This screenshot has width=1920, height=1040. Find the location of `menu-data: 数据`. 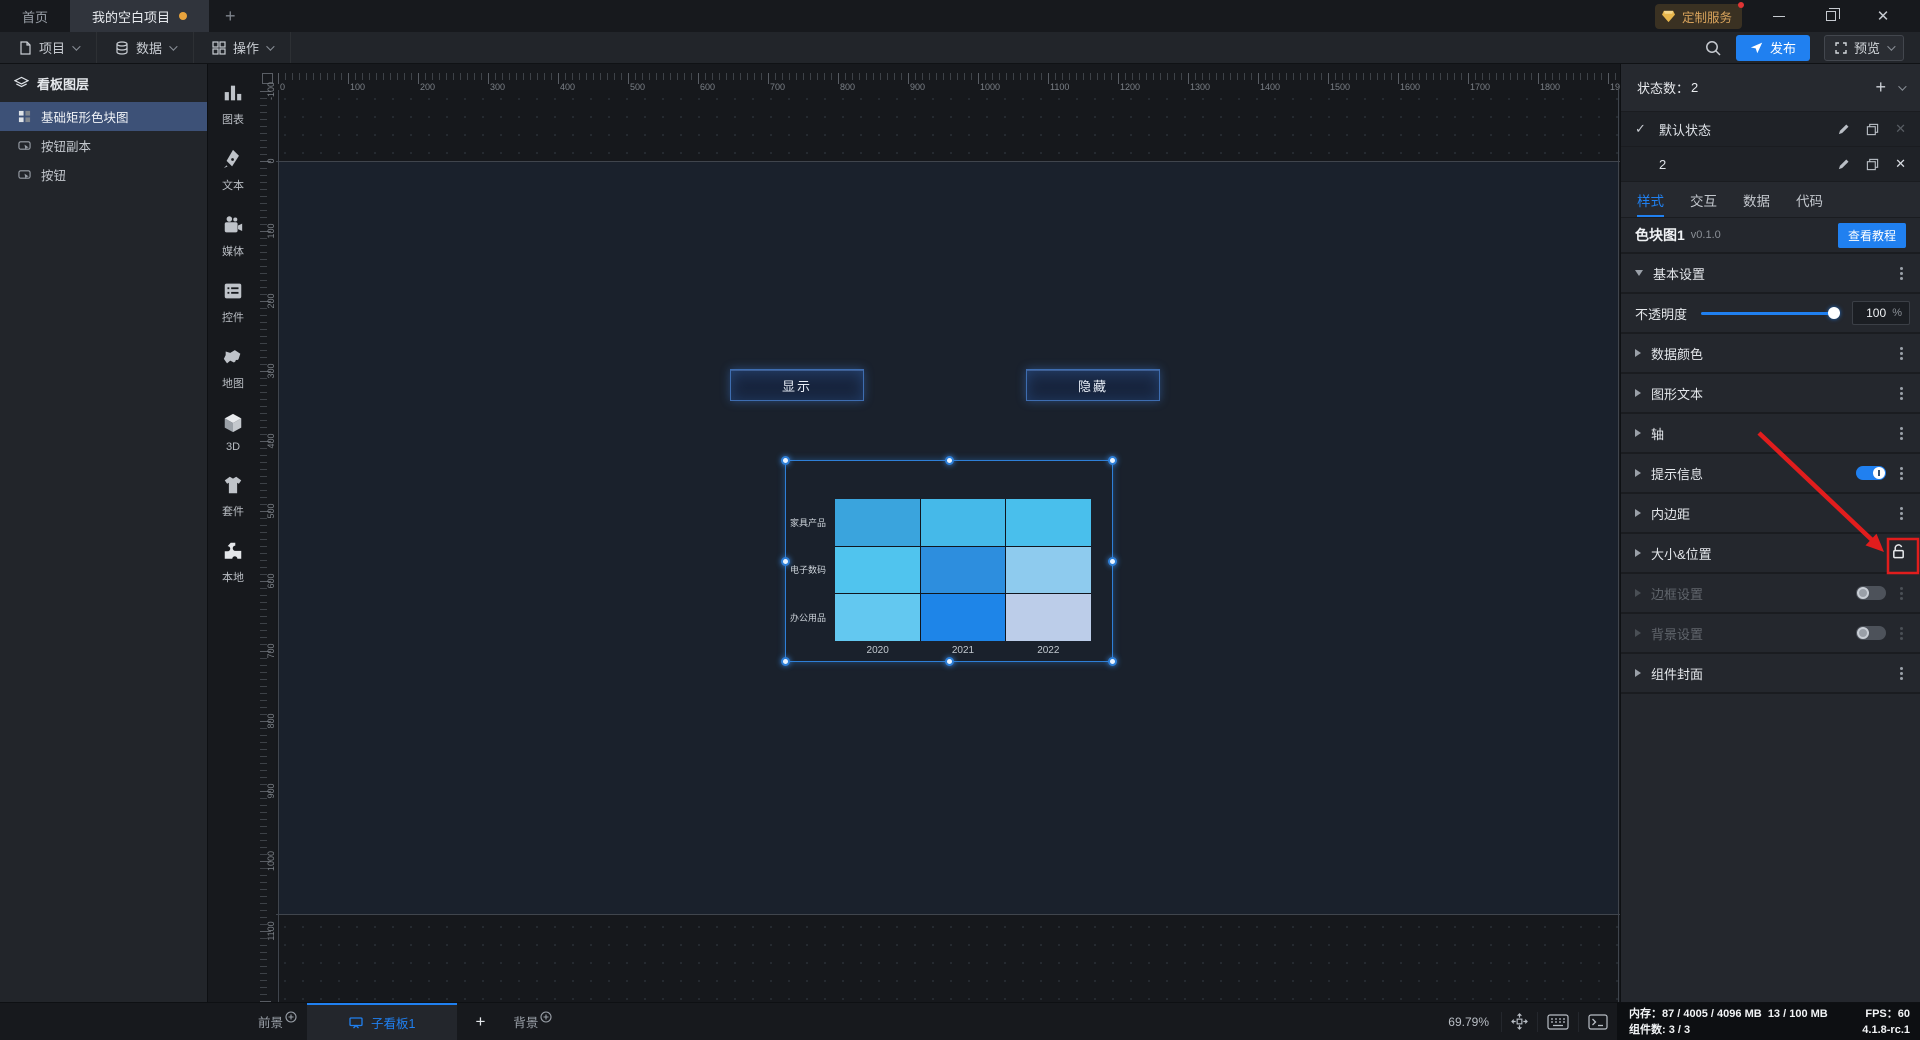

menu-data: 数据 is located at coordinates (146, 47).